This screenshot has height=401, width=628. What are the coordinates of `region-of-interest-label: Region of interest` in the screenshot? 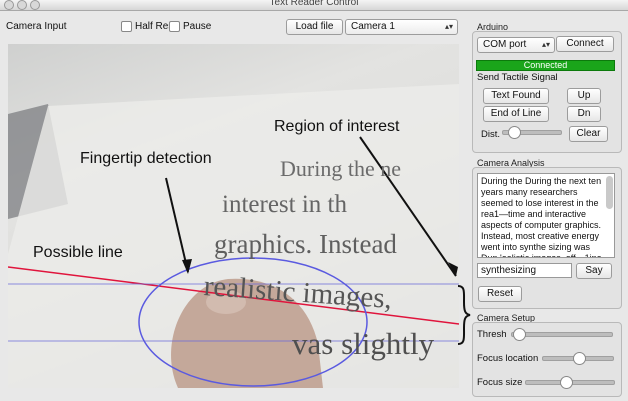 It's located at (337, 126).